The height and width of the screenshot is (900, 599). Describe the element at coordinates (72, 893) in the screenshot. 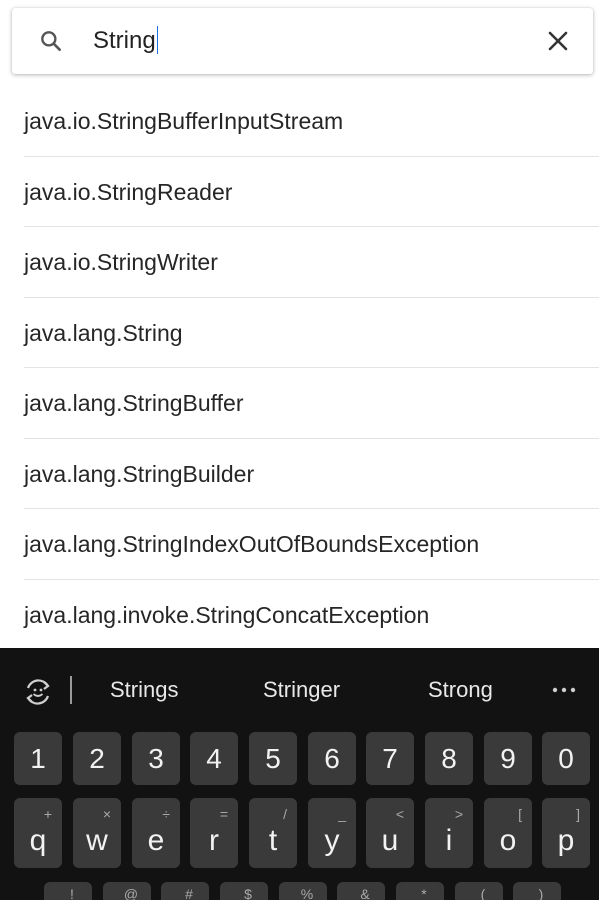

I see `key-alt-symbol: !` at that location.